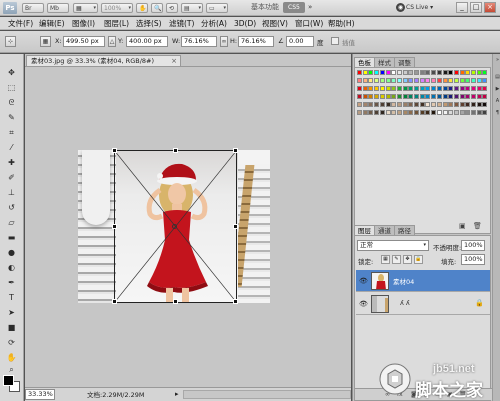  Describe the element at coordinates (476, 7) in the screenshot. I see `restore-button: □` at that location.